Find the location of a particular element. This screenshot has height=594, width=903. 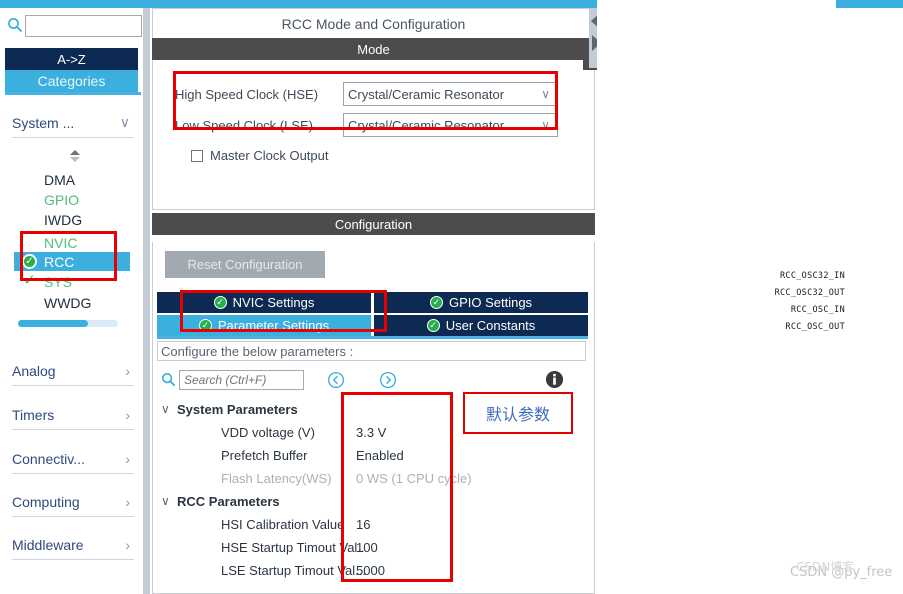

param-name: HSE Startup Timout Val.. is located at coordinates (293, 547).